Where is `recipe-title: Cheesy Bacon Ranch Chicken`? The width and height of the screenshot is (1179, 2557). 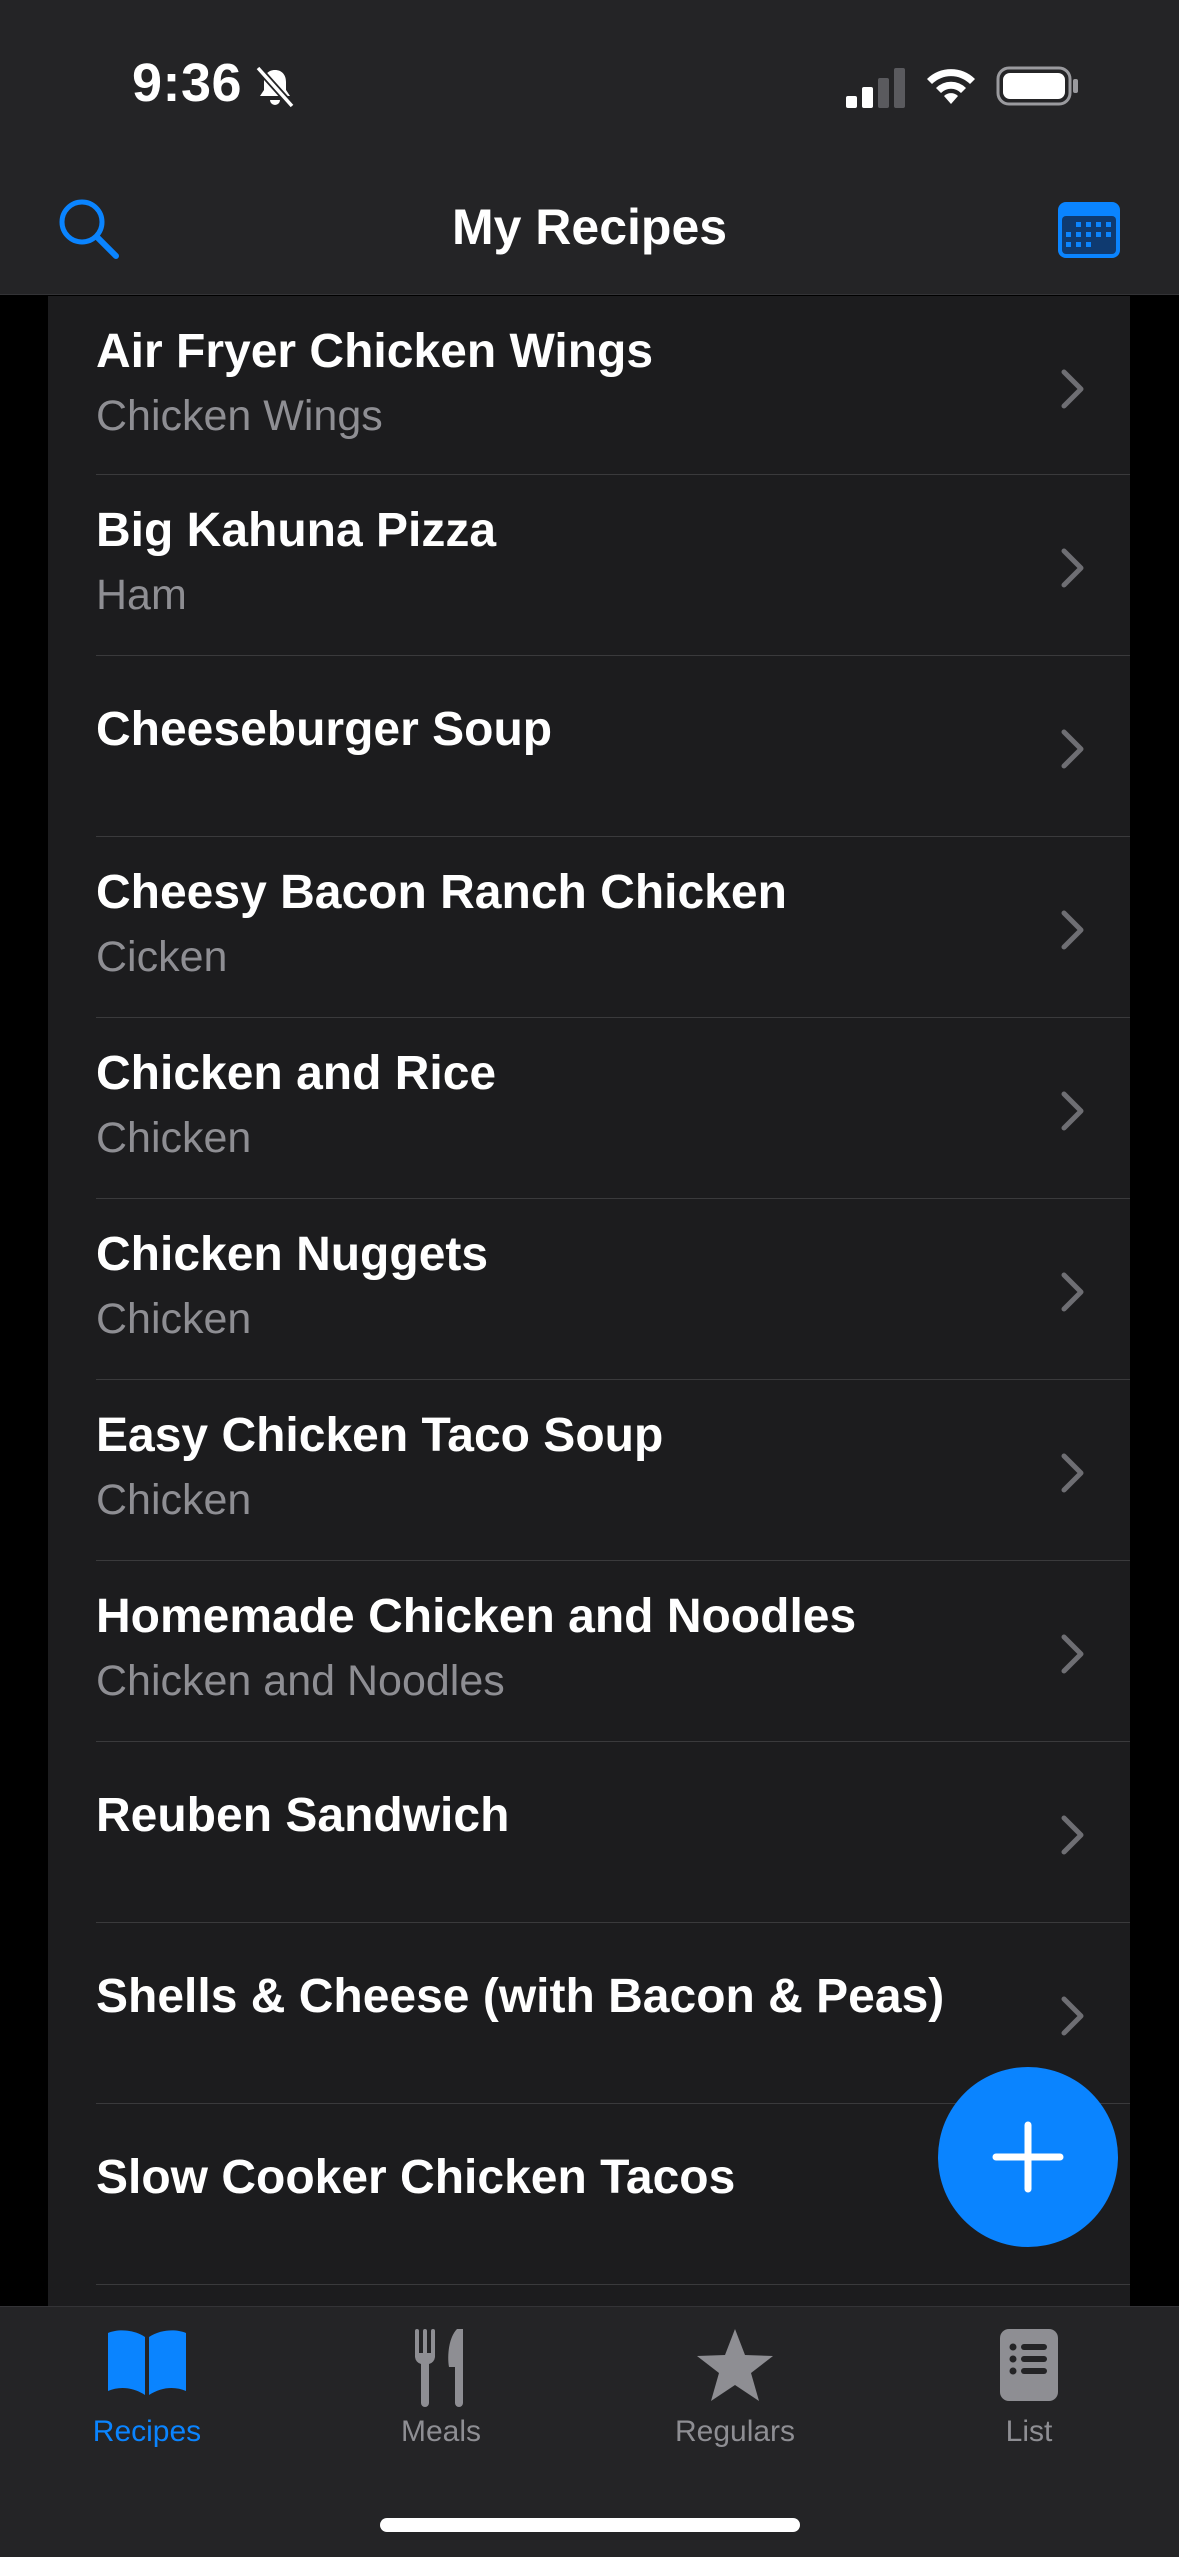 recipe-title: Cheesy Bacon Ranch Chicken is located at coordinates (441, 892).